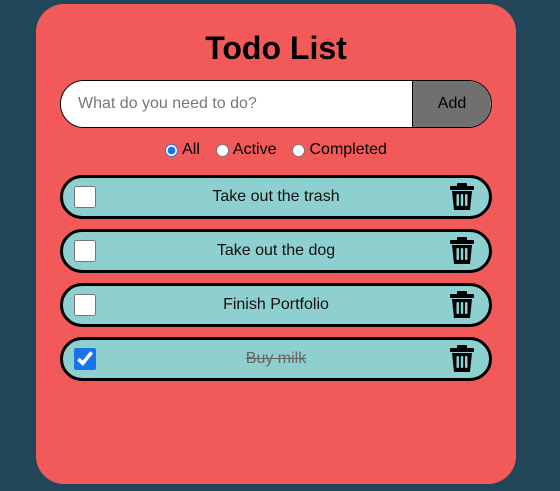 This screenshot has height=491, width=560. I want to click on filter-active: Active, so click(246, 150).